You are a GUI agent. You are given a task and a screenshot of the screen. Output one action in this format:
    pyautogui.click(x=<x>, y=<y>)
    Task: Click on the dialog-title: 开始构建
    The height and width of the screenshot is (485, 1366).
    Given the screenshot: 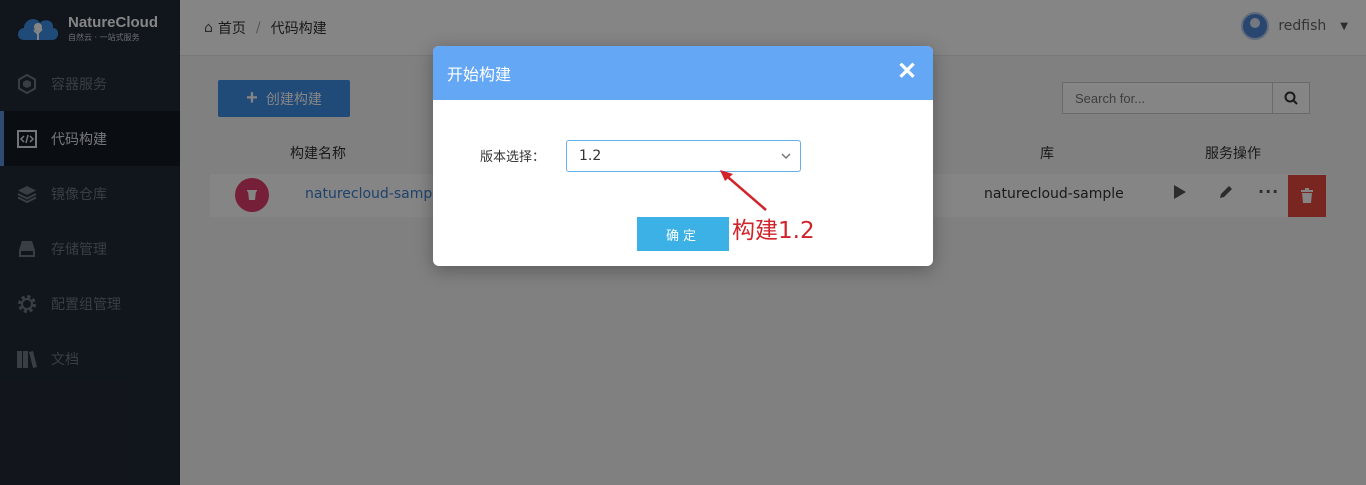 What is the action you would take?
    pyautogui.click(x=479, y=74)
    